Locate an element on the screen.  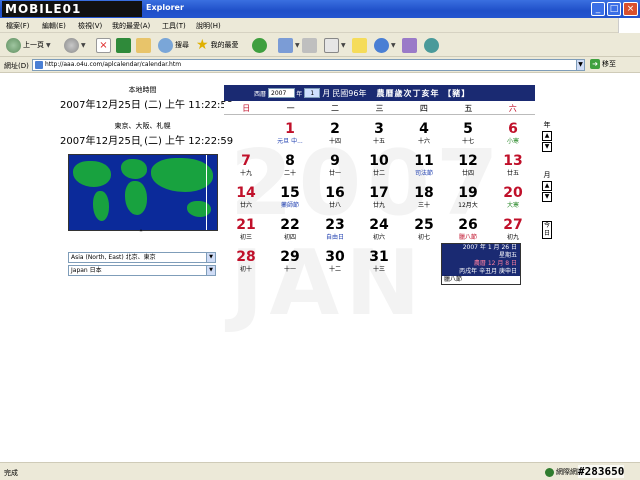
menu-edit: 編輯(E) is located at coordinates (54, 26).